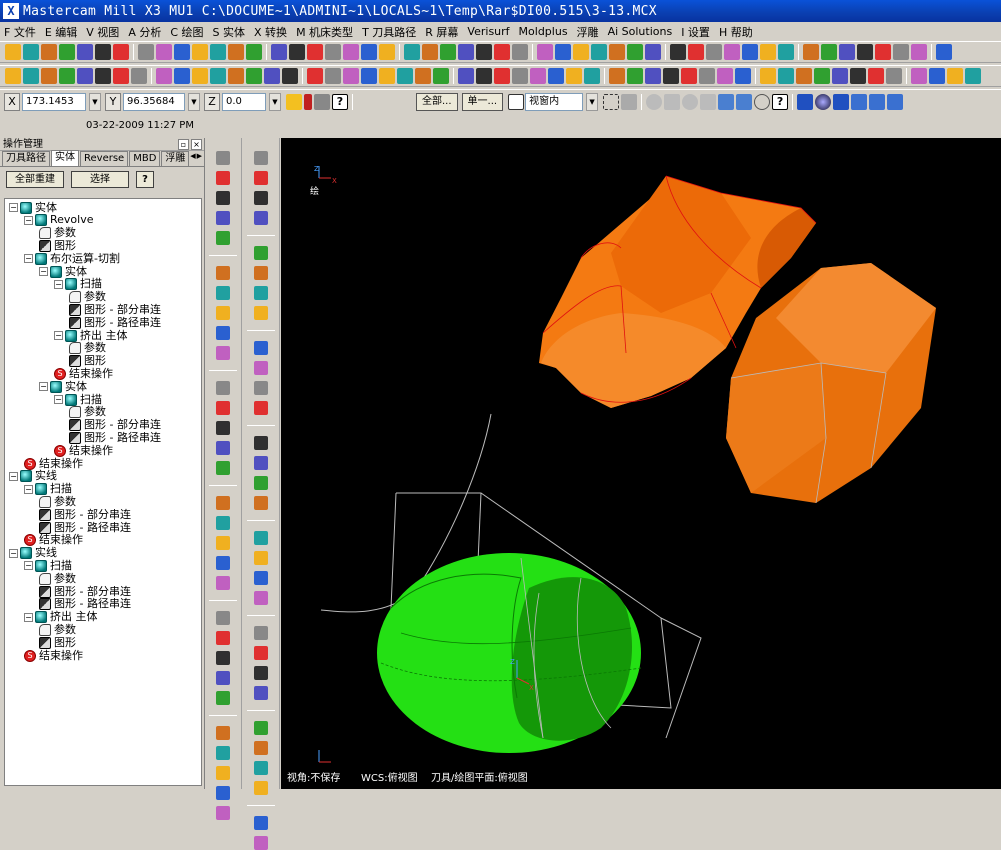 The width and height of the screenshot is (1001, 850). What do you see at coordinates (736, 32) in the screenshot?
I see `menu-help: H 帮助` at bounding box center [736, 32].